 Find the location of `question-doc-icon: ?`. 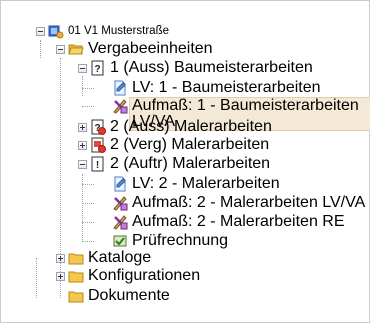

question-doc-icon: ? is located at coordinates (97, 68).